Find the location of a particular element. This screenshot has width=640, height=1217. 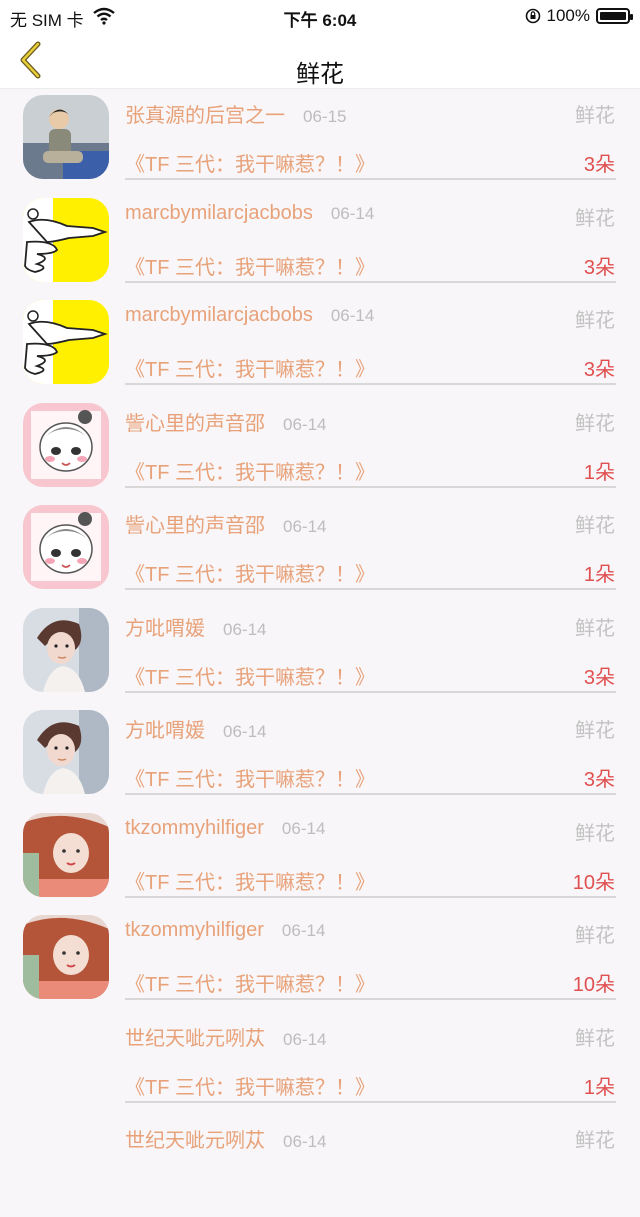

list-item: 世纪天呲元咧苁 06-14 鲜花 《TF 三代：我干嘛惹？！》 1朵 is located at coordinates (320, 1063).